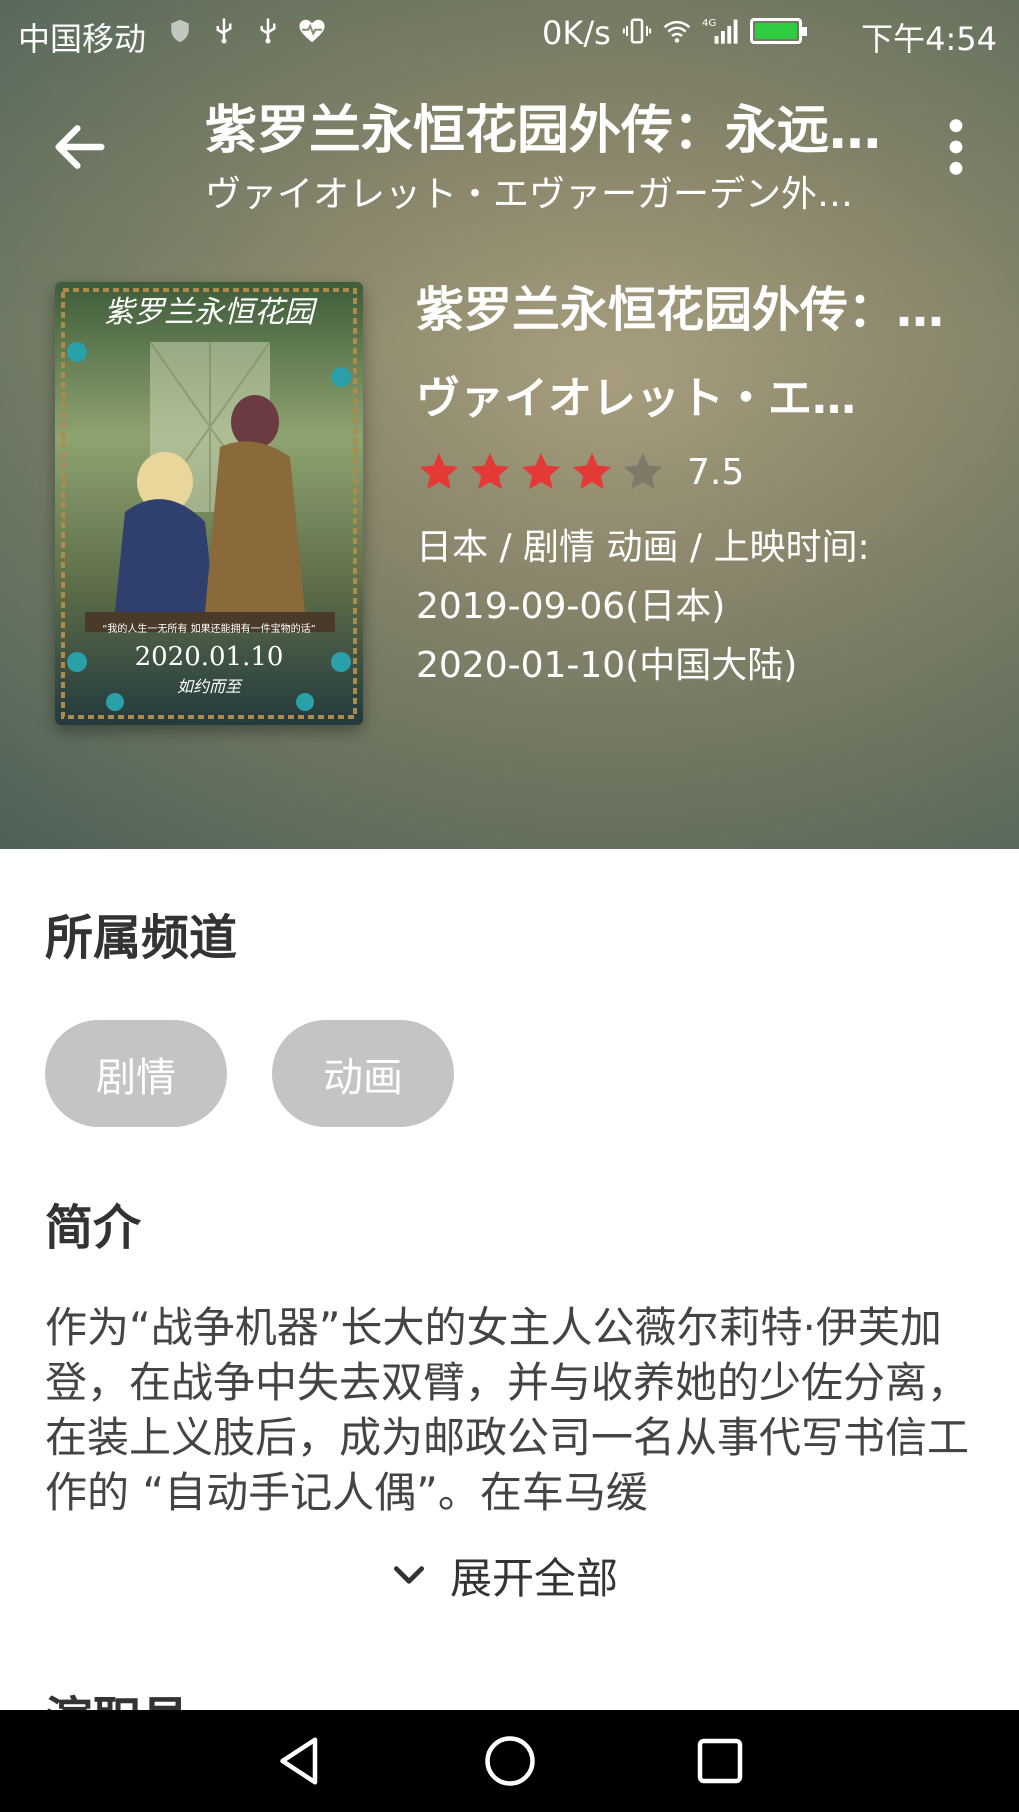 The height and width of the screenshot is (1812, 1019). What do you see at coordinates (249, 1073) in the screenshot?
I see `channel-tags: 剧情 动画` at bounding box center [249, 1073].